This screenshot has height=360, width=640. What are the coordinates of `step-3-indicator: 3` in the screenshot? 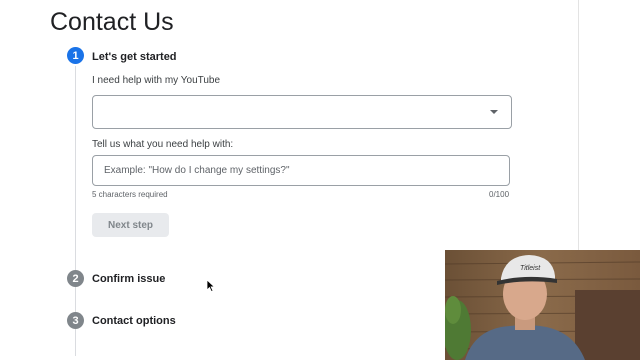 It's located at (75, 320).